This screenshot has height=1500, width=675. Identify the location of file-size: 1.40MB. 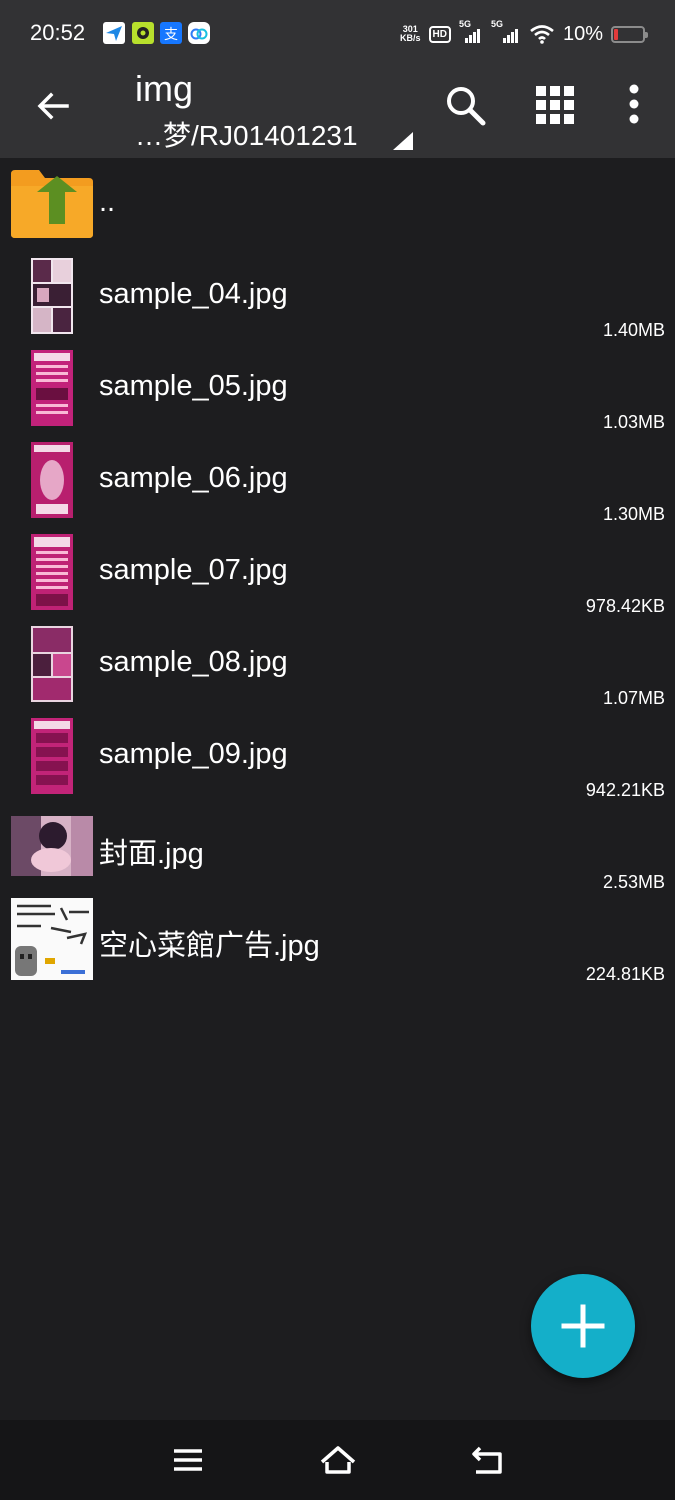
(633, 330).